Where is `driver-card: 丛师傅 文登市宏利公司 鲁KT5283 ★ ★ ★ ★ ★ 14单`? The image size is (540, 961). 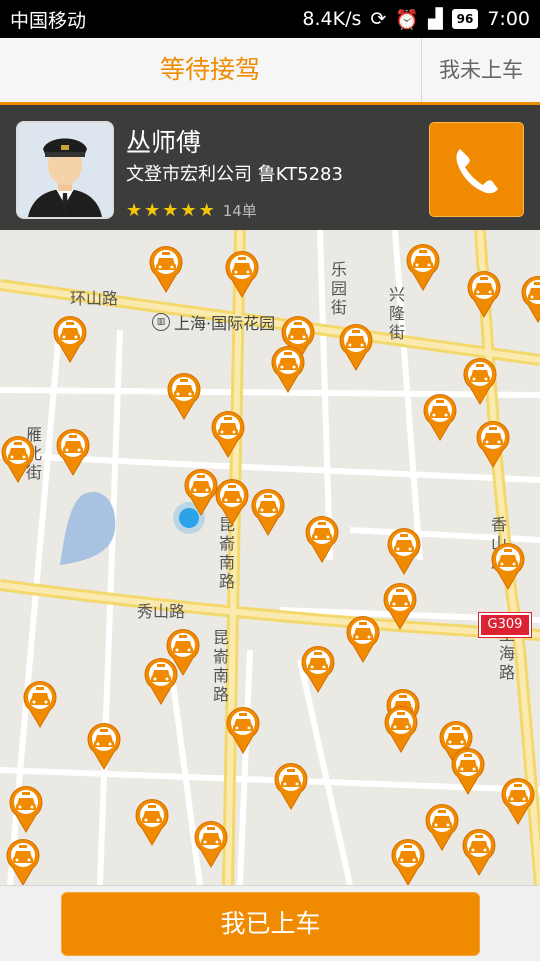
driver-card: 丛师傅 文登市宏利公司 鲁KT5283 ★ ★ ★ ★ ★ 14单 is located at coordinates (270, 167).